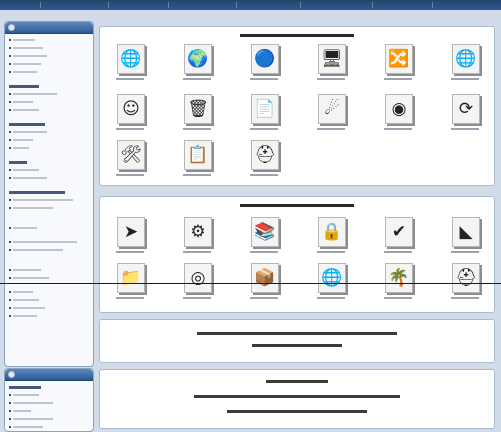 This screenshot has height=432, width=501. What do you see at coordinates (131, 232) in the screenshot?
I see `arrow-box-icon: ➤` at bounding box center [131, 232].